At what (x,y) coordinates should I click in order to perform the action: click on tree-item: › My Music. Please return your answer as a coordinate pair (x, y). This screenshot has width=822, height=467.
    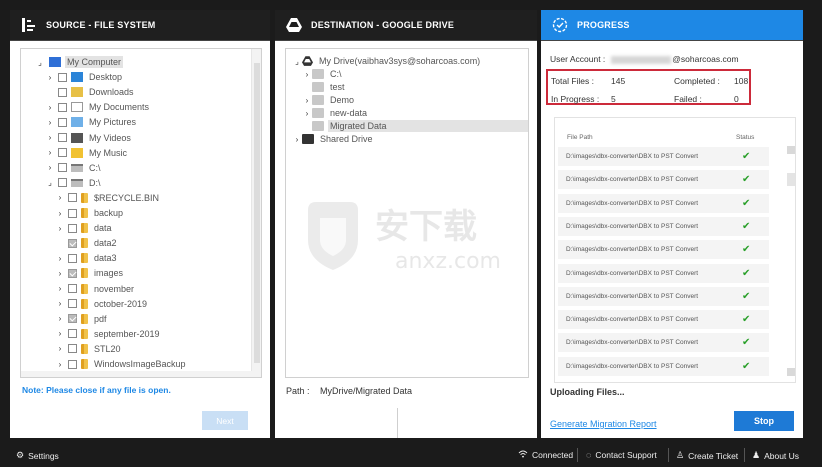
    Looking at the image, I should click on (87, 153).